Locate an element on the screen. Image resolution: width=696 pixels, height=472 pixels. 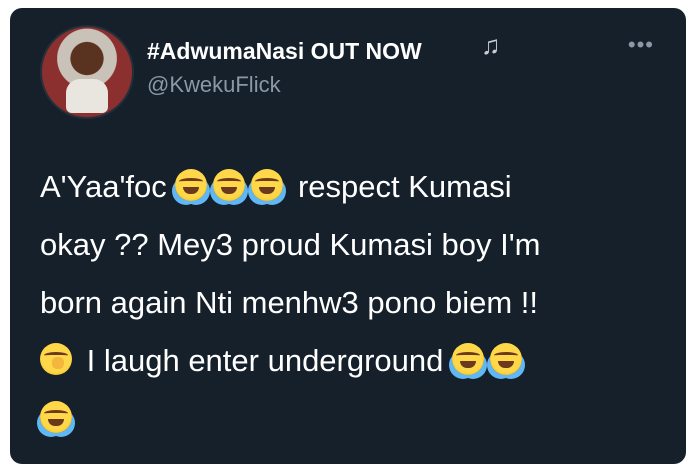
more-options-icon: ••• is located at coordinates (641, 45).